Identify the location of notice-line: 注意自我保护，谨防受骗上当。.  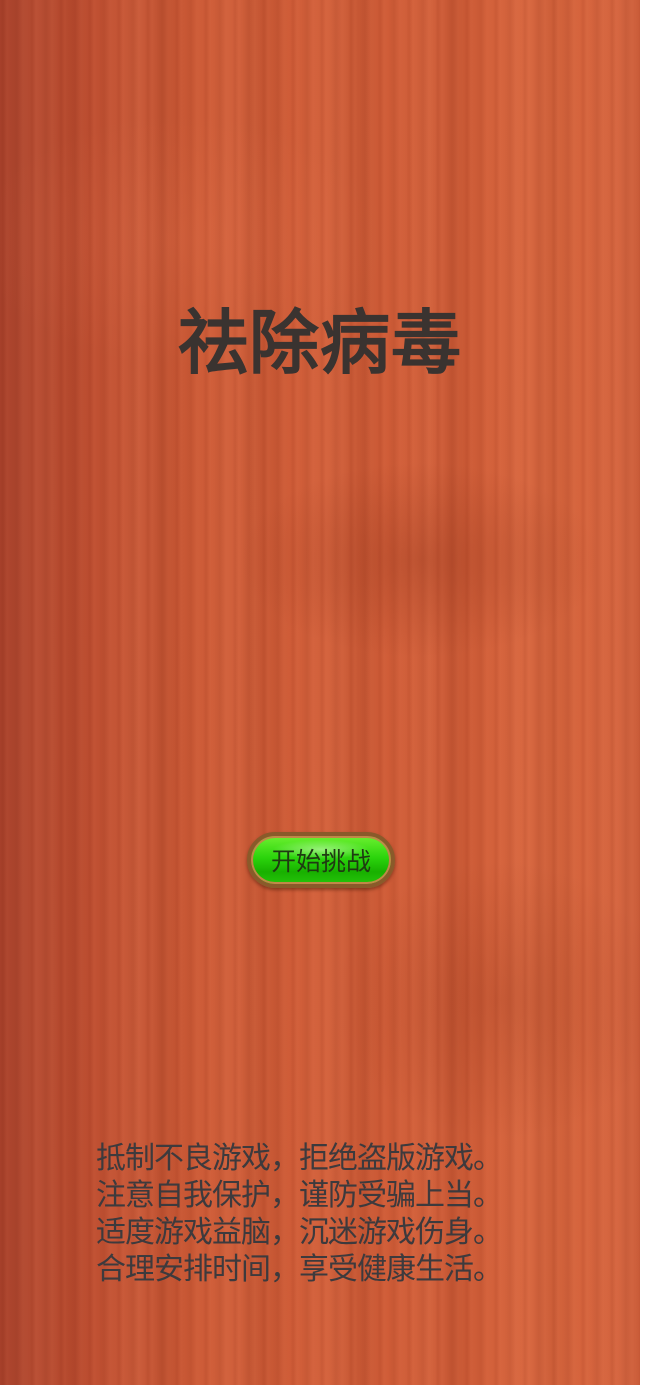
(299, 1195).